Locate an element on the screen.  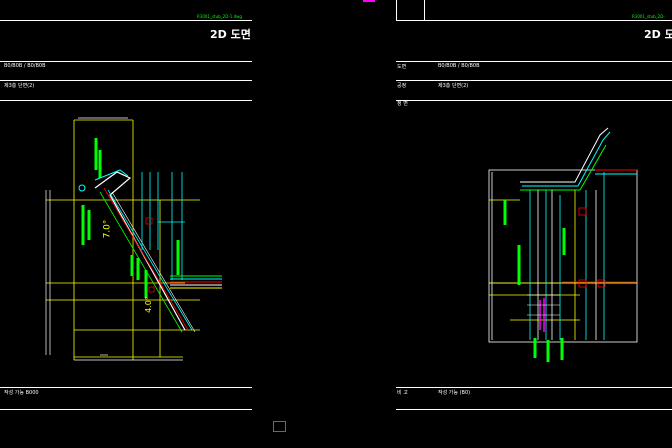
viewport-selection-box is located at coordinates (279, 426).